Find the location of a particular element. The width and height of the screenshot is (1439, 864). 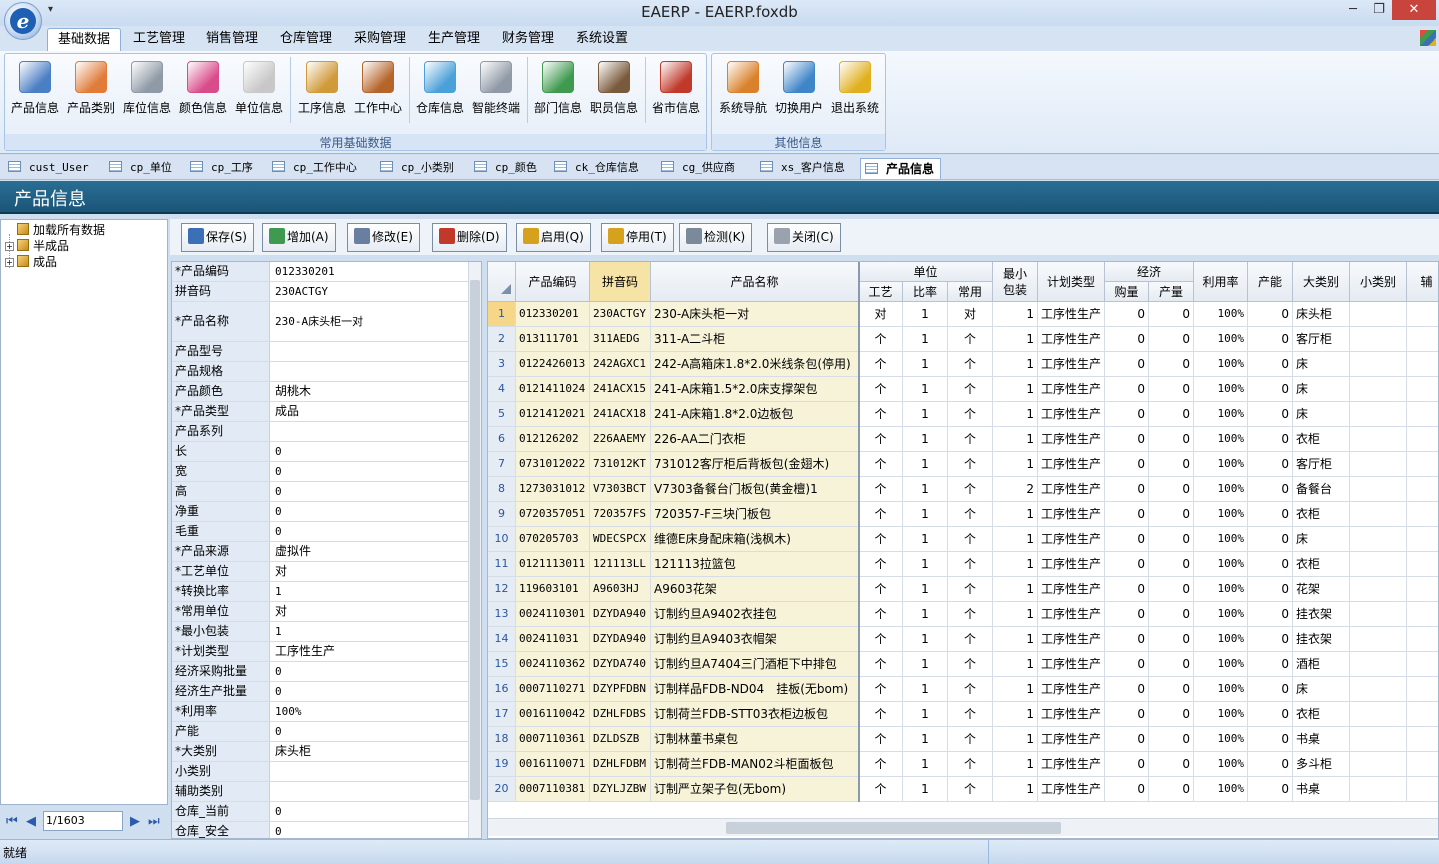

grid-cell: V7303BCT is located at coordinates (620, 489).